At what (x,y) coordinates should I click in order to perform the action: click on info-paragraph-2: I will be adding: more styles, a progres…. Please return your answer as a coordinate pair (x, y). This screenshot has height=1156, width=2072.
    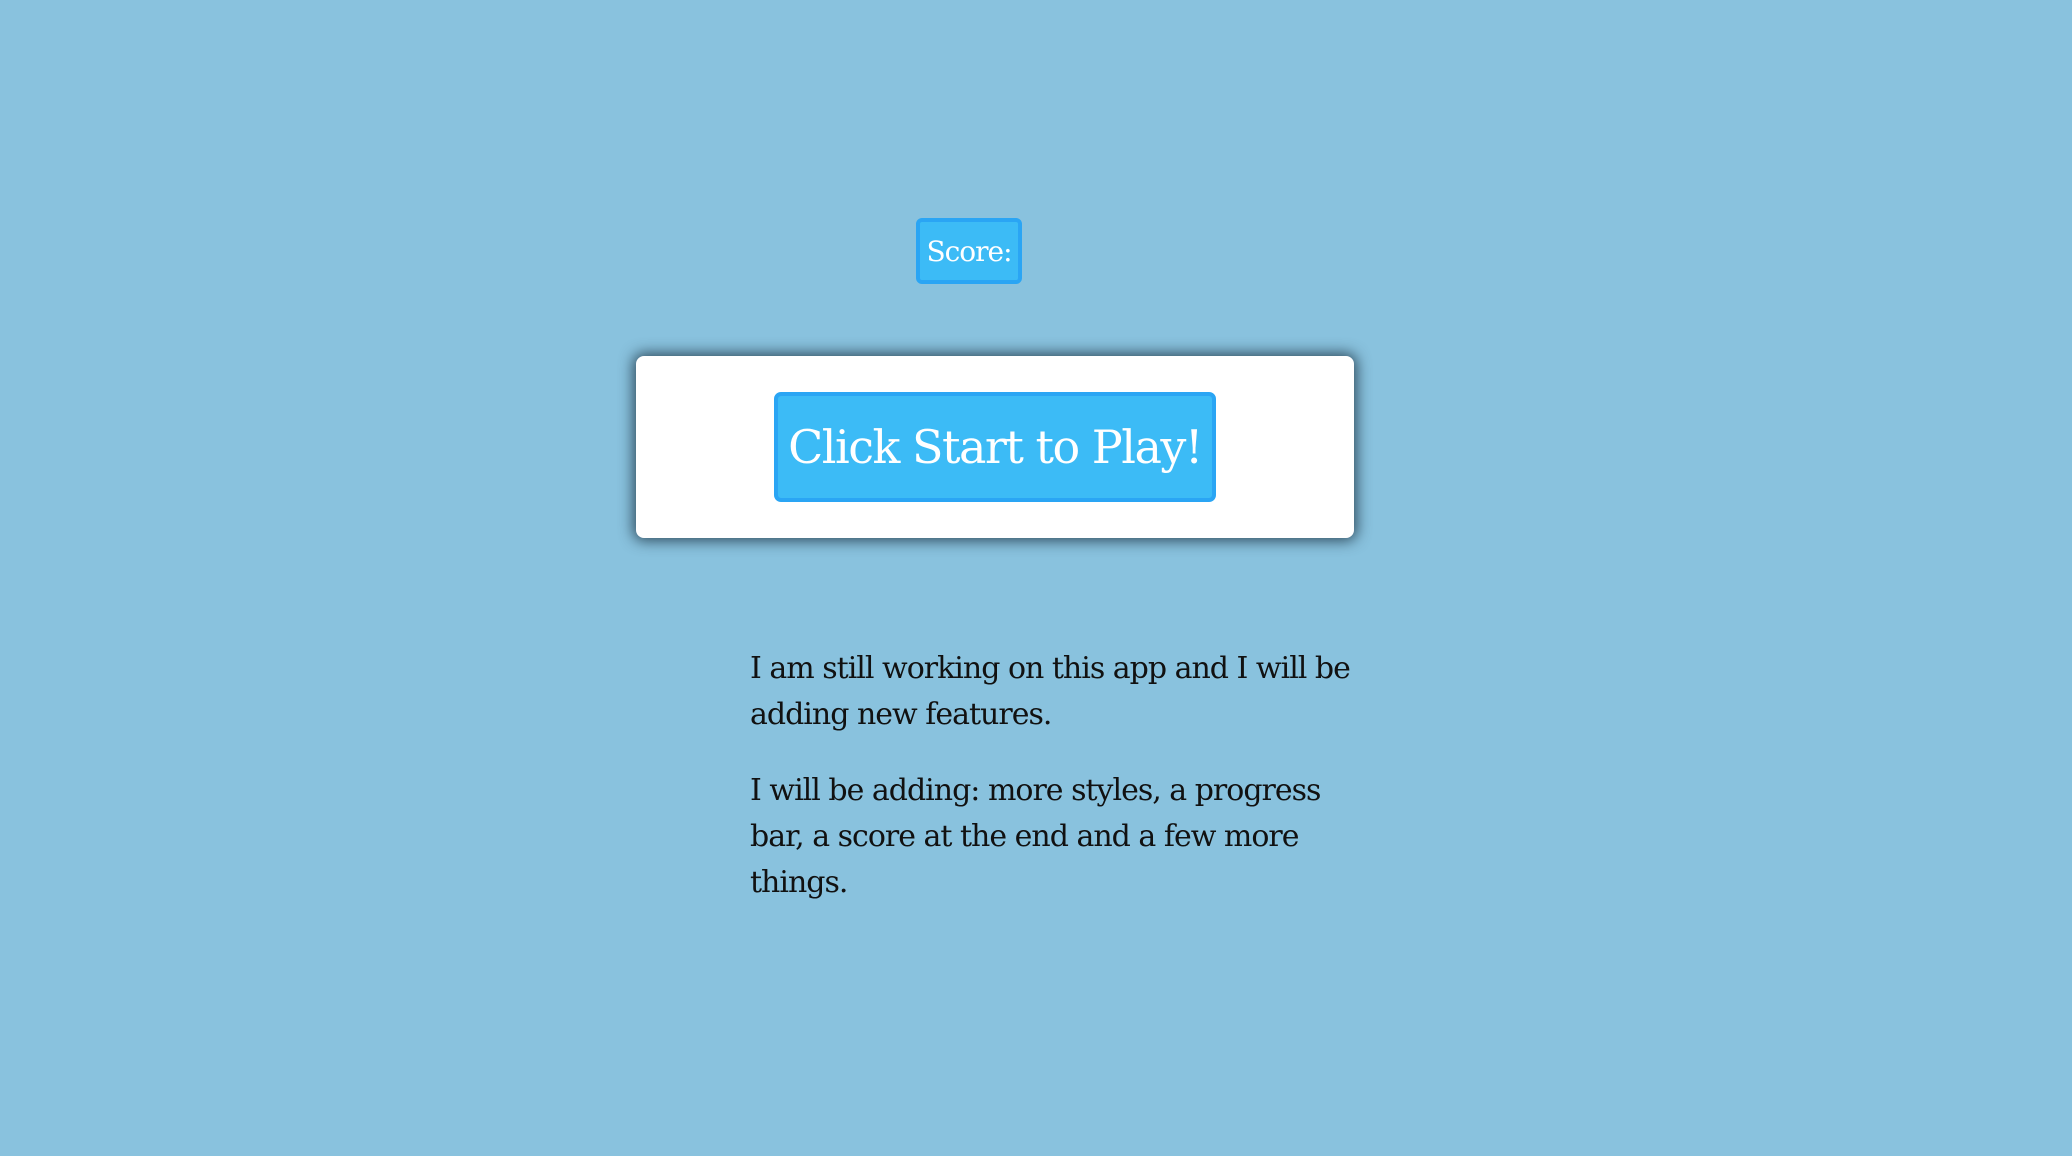
    Looking at the image, I should click on (1035, 836).